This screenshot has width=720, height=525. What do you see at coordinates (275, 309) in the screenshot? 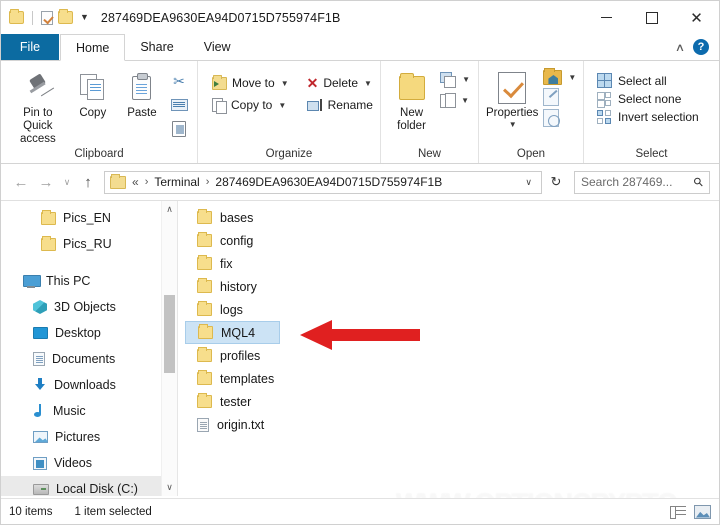
I see `file-list-item-logs: logs` at bounding box center [275, 309].